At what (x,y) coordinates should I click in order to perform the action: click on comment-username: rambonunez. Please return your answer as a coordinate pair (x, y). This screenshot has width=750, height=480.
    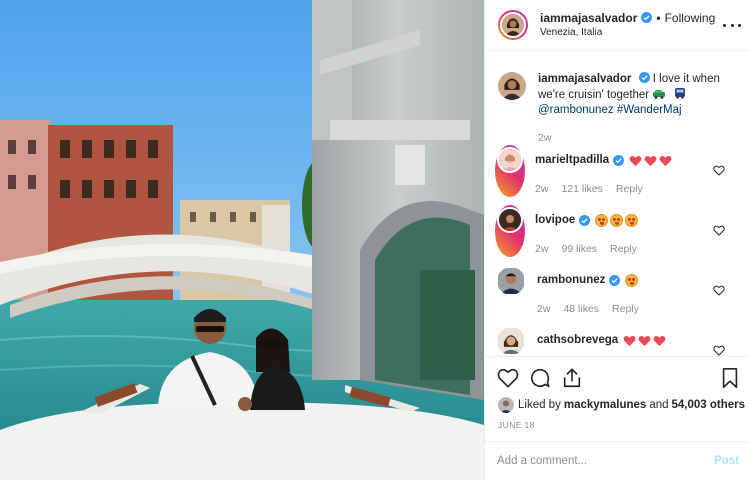
    Looking at the image, I should click on (571, 280).